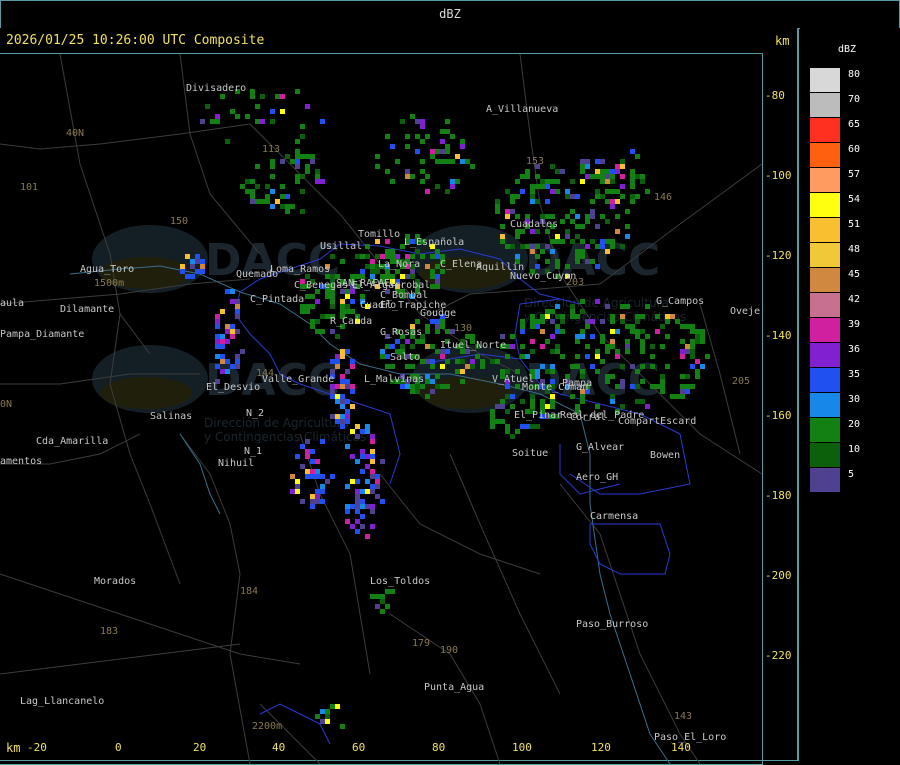 This screenshot has width=900, height=765. What do you see at coordinates (21, 461) in the screenshot?
I see `place-label: amentos` at bounding box center [21, 461].